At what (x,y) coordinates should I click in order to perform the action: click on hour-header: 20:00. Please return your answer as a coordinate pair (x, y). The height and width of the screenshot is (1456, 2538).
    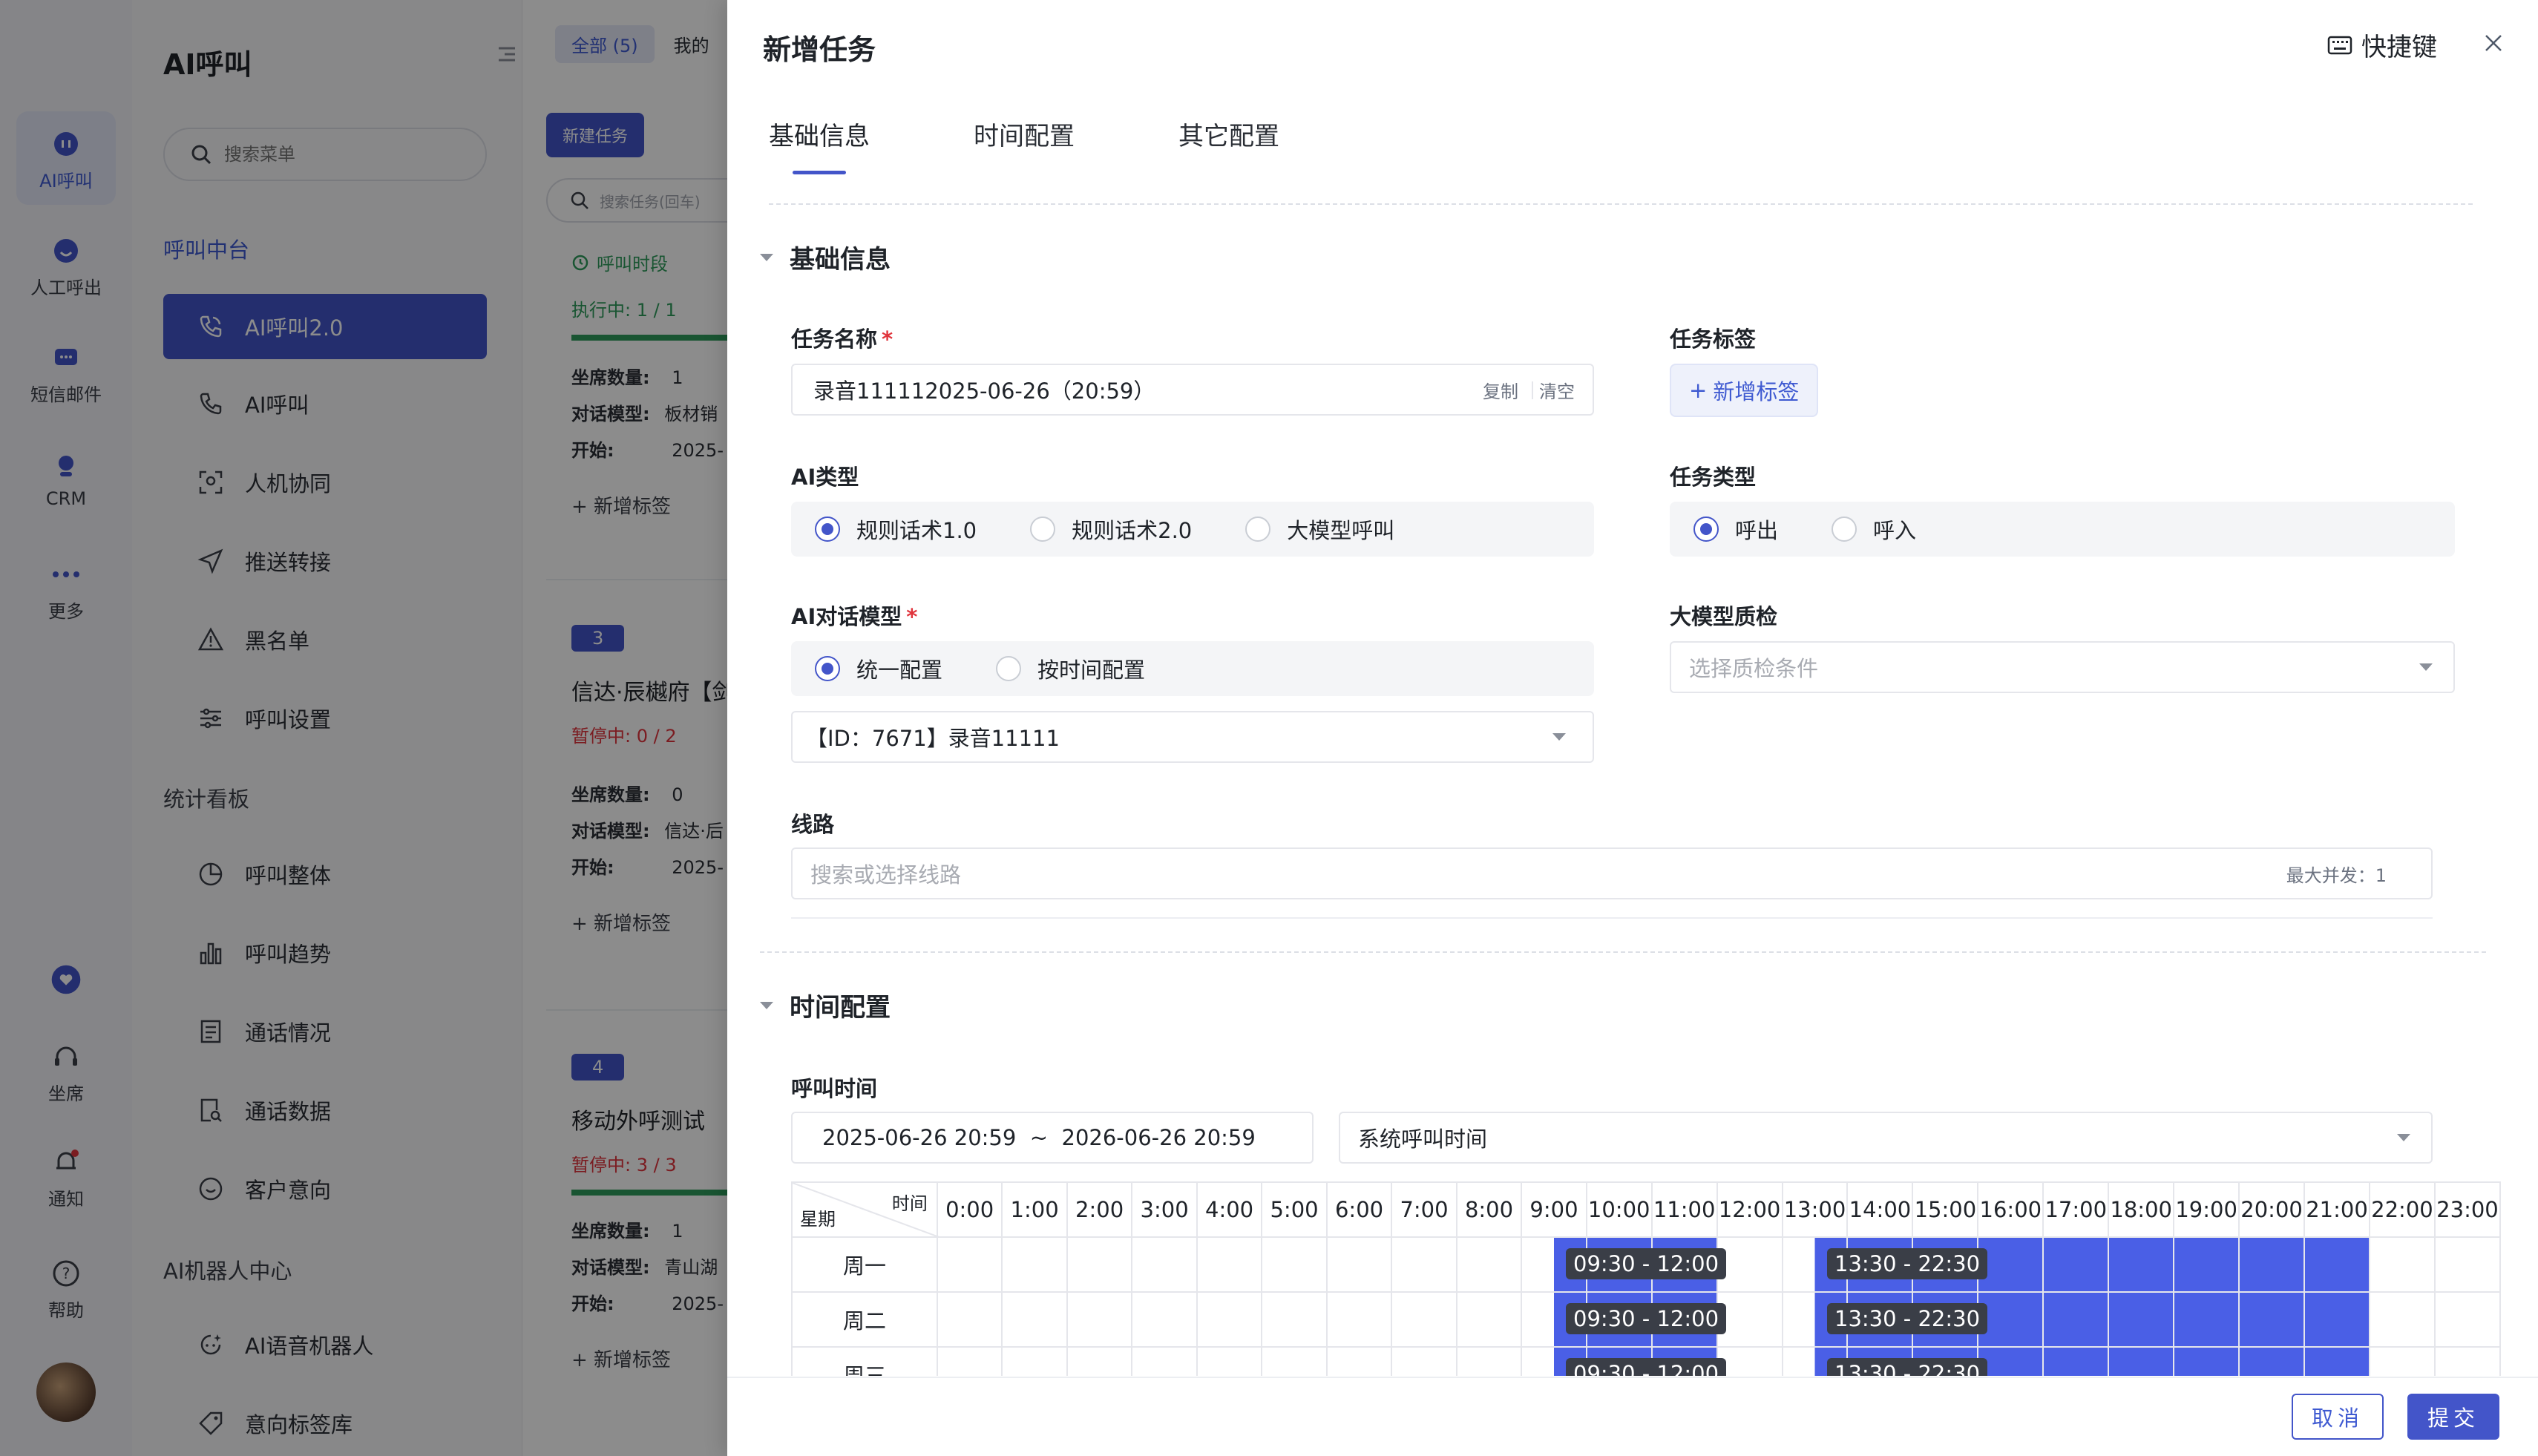
    Looking at the image, I should click on (2272, 1210).